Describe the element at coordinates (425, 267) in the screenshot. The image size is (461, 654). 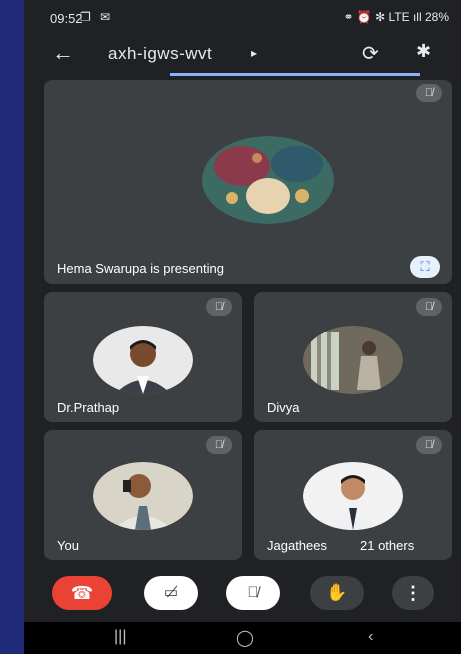
I see `fullscreen-icon: ⛶` at that location.